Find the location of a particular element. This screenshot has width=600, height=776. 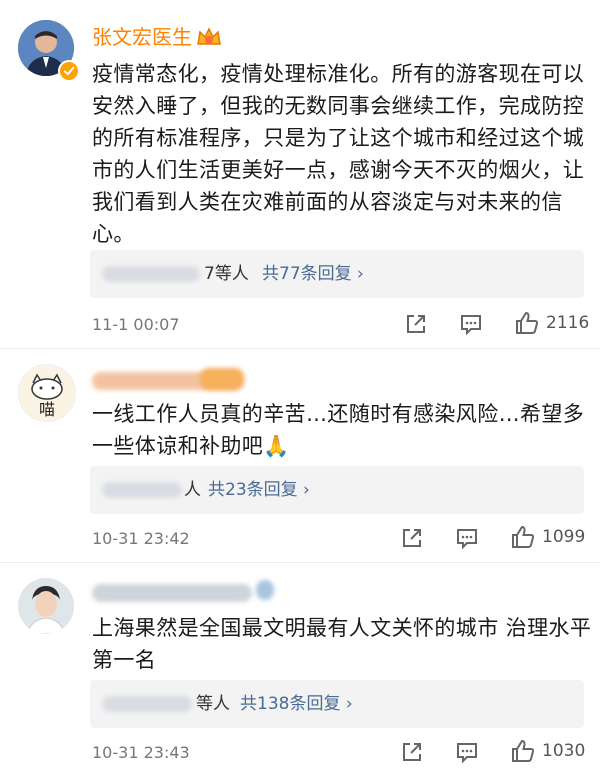

reply-count-link: 共23条回复 › is located at coordinates (259, 490).